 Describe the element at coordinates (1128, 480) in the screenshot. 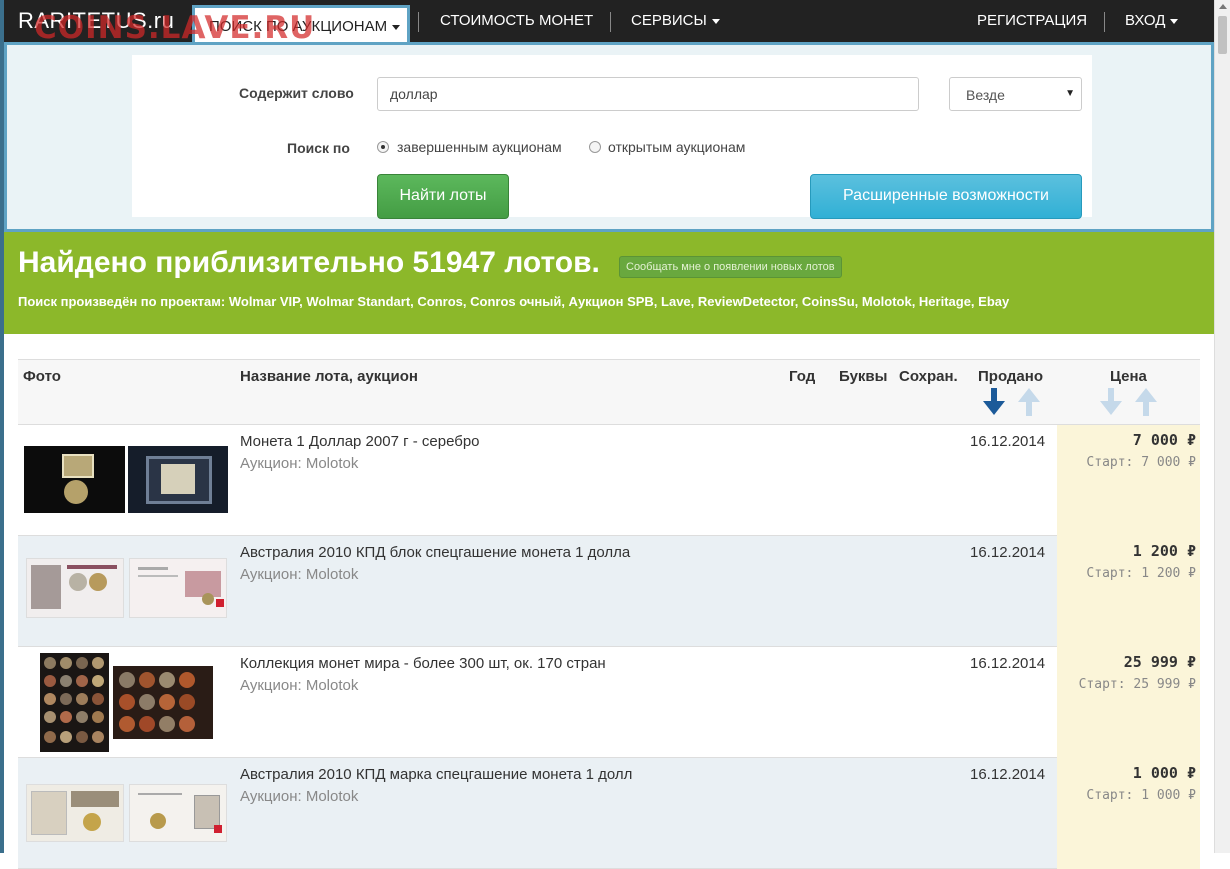

I see `price-cell: 7 000 ₽ Старт: 7 000 ₽` at that location.